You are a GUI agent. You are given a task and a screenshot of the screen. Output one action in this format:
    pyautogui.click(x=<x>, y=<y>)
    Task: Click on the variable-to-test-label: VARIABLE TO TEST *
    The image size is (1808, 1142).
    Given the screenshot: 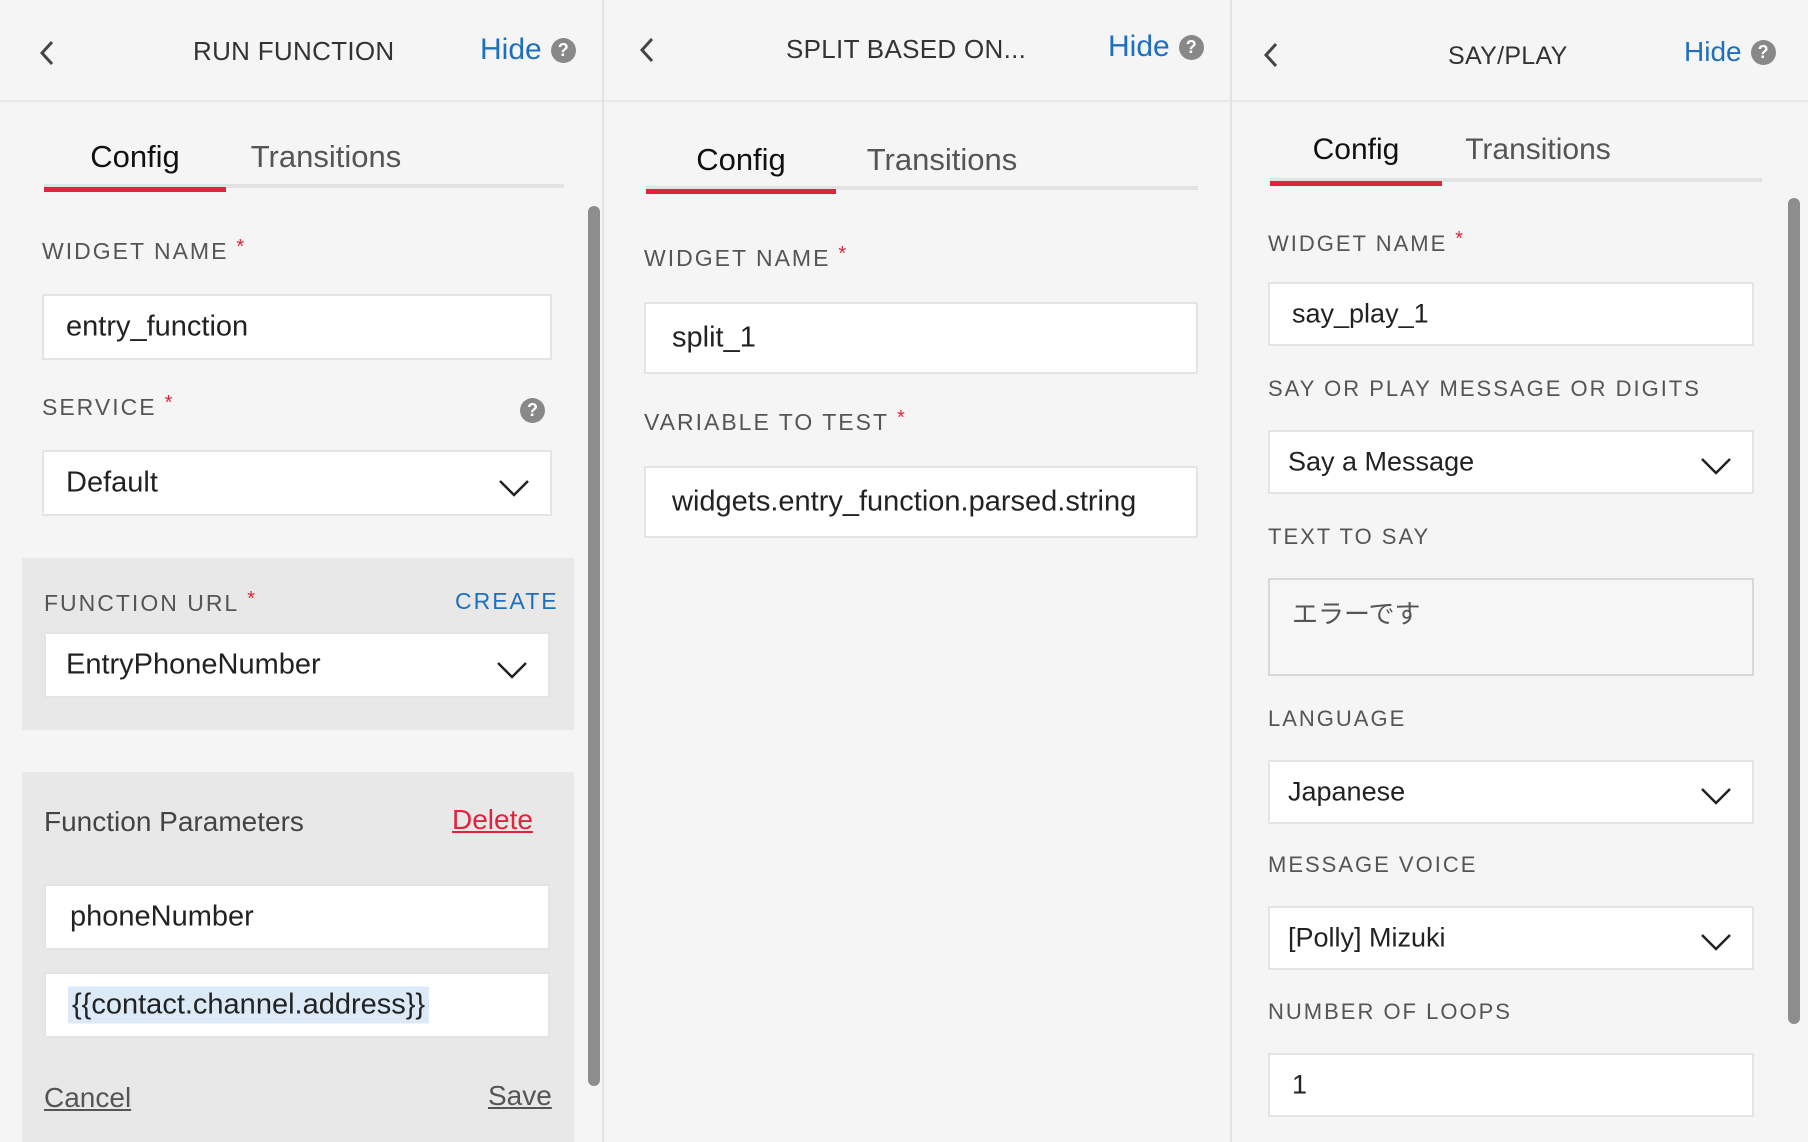 What is the action you would take?
    pyautogui.click(x=774, y=421)
    